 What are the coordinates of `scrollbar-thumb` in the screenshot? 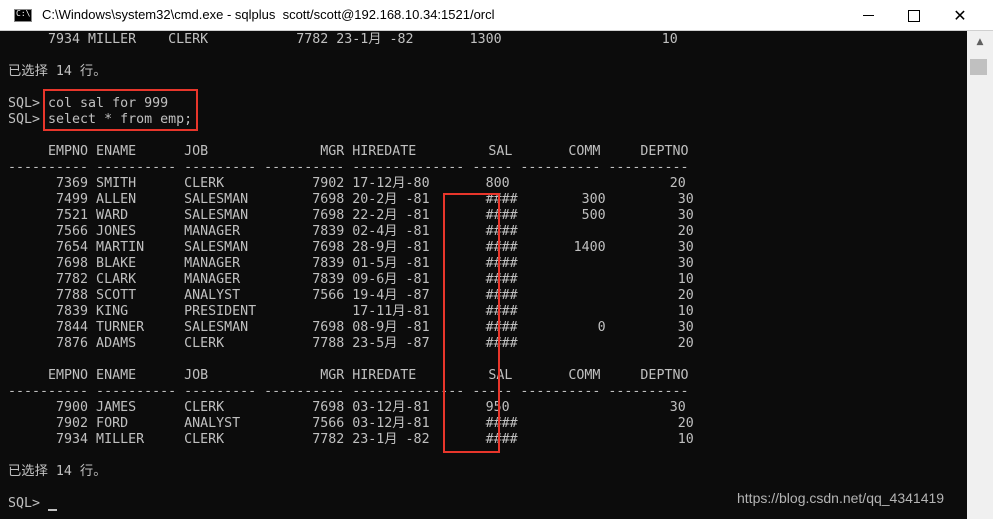 It's located at (978, 67).